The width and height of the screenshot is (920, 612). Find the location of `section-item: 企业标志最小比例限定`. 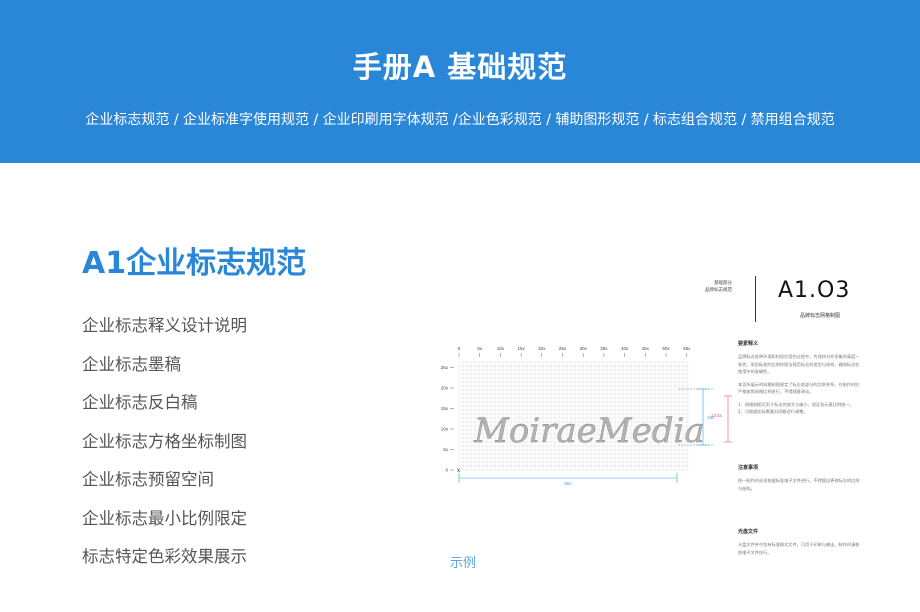

section-item: 企业标志最小比例限定 is located at coordinates (164, 518).